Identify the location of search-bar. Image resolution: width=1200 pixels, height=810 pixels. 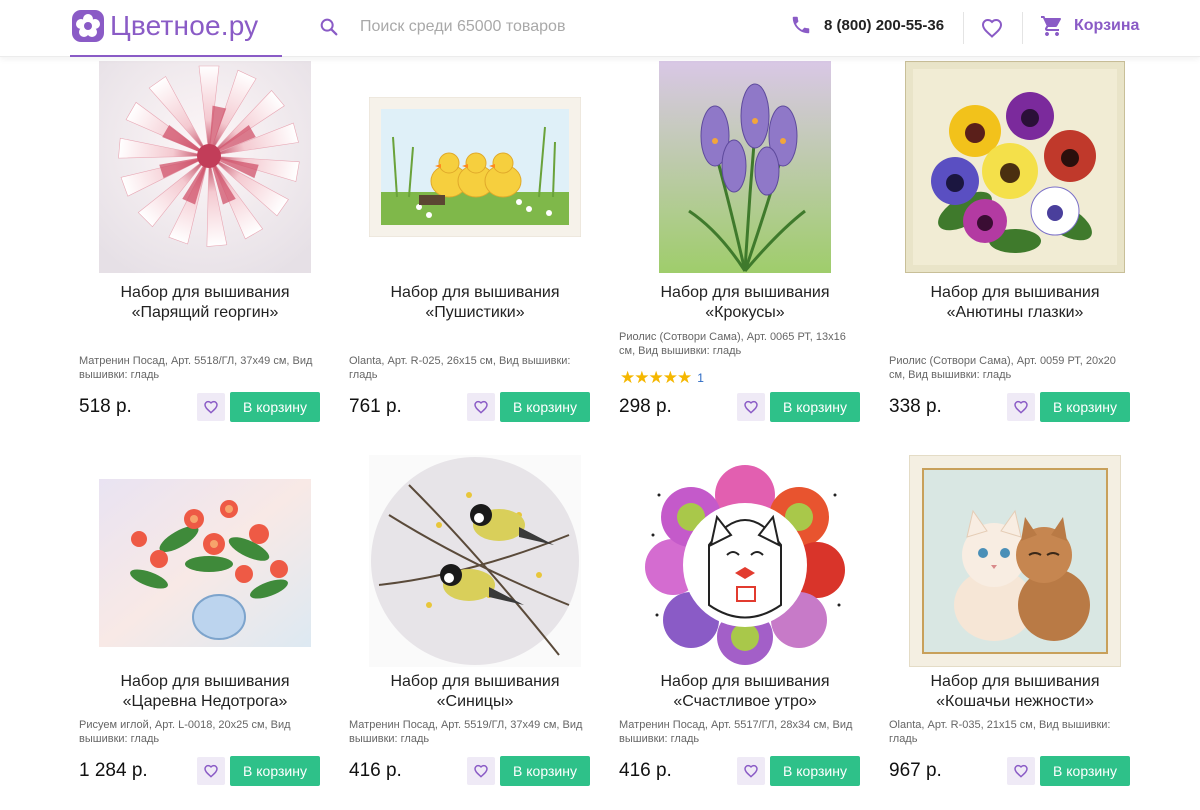
(528, 27).